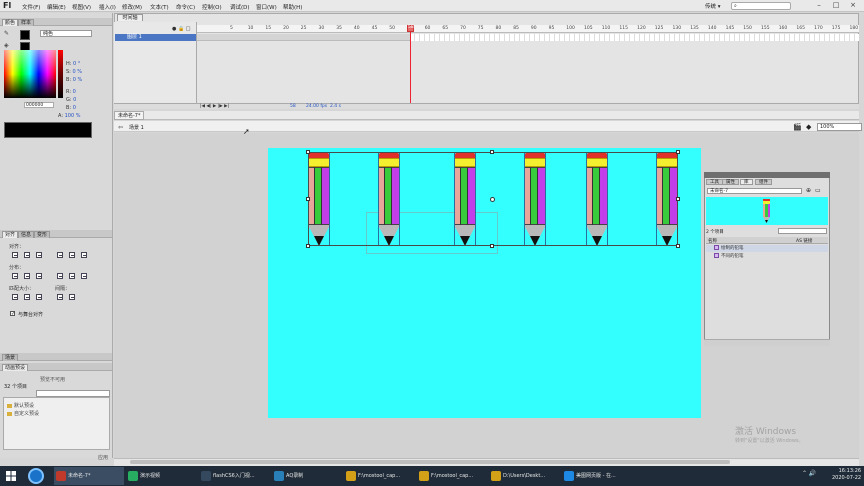  What do you see at coordinates (60, 74) in the screenshot?
I see `brightness-slider` at bounding box center [60, 74].